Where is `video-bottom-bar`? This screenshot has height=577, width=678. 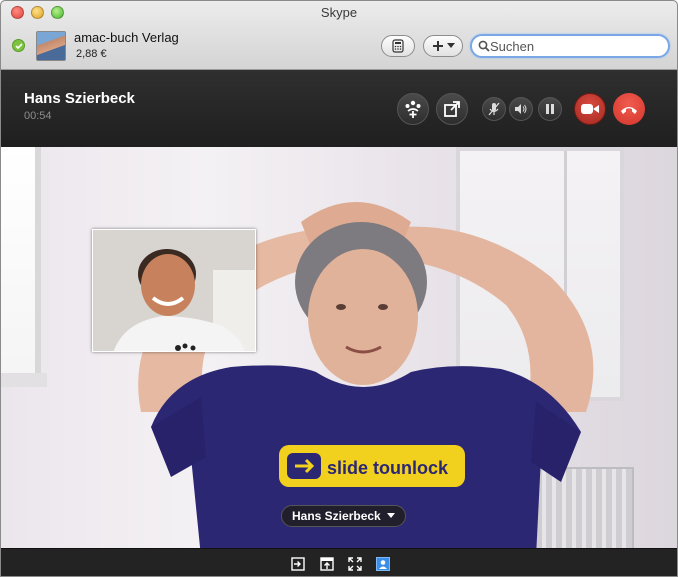
video-bottom-bar is located at coordinates (339, 562).